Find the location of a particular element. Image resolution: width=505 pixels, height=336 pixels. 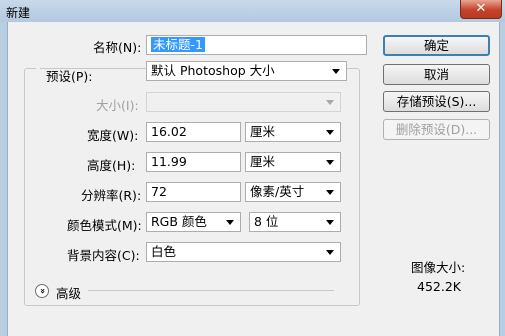

advanced-label: 高级 is located at coordinates (68, 292).